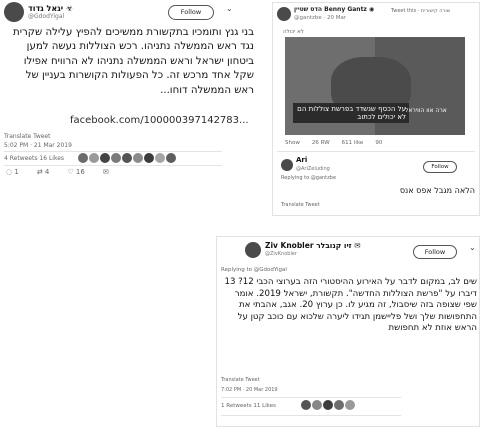 The width and height of the screenshot is (480, 427). What do you see at coordinates (378, 143) in the screenshot?
I see `action-views: 90` at bounding box center [378, 143].